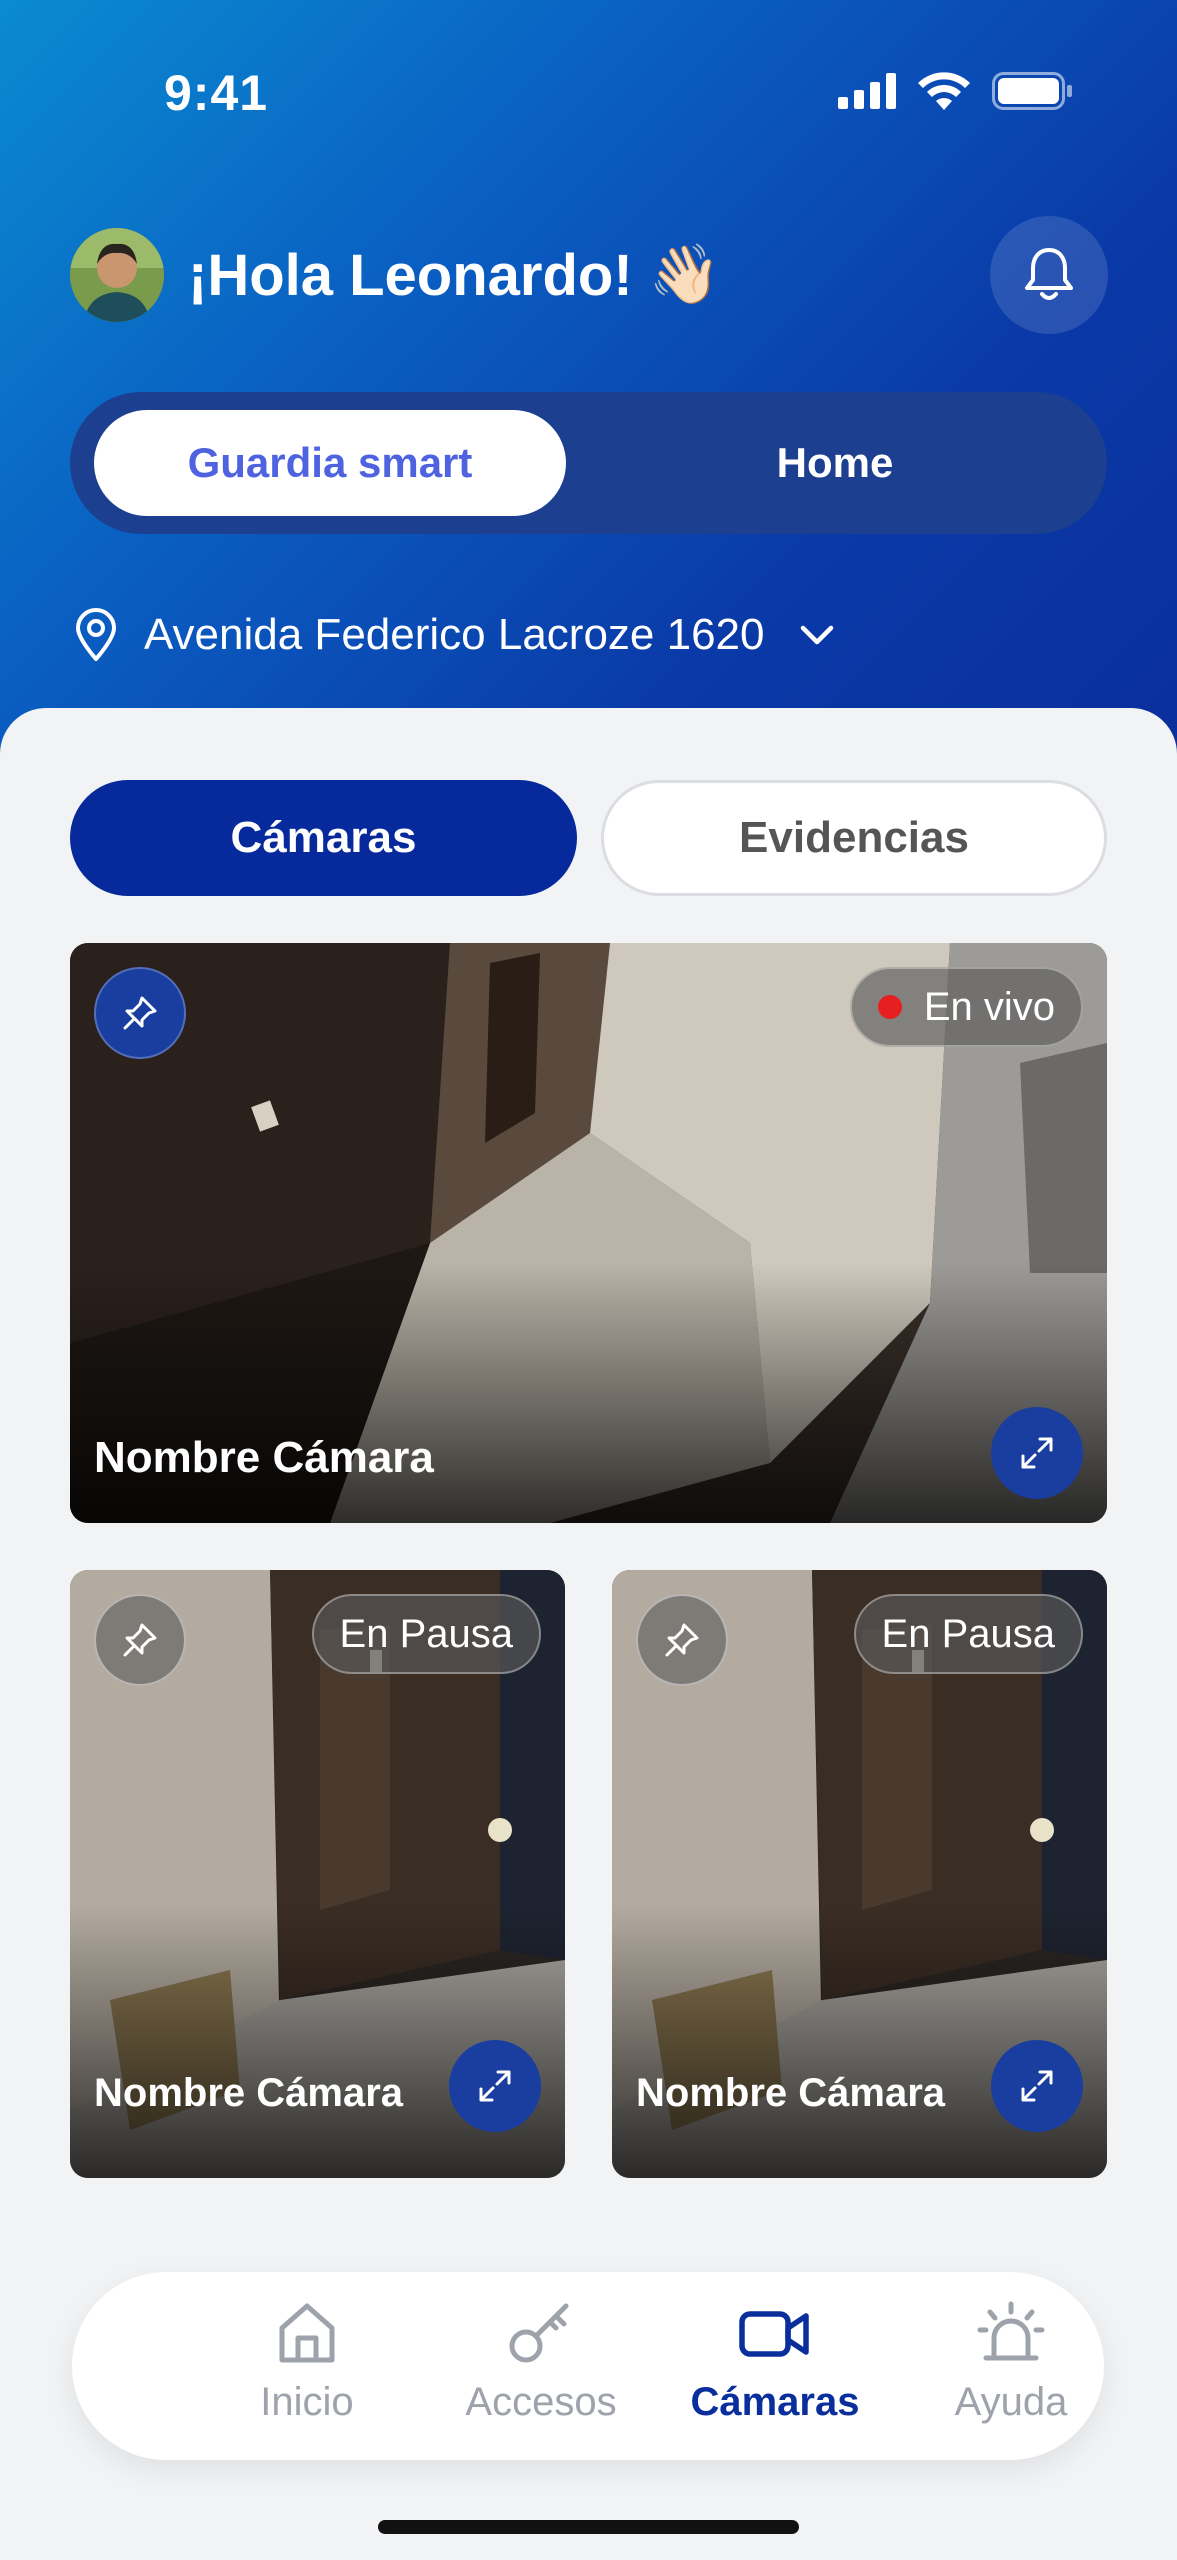 The image size is (1177, 2560). What do you see at coordinates (216, 93) in the screenshot?
I see `status-time: 9:41` at bounding box center [216, 93].